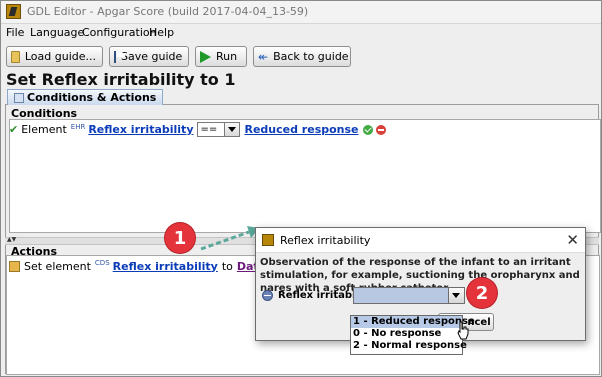  I want to click on condition-prefix: Element, so click(44, 129).